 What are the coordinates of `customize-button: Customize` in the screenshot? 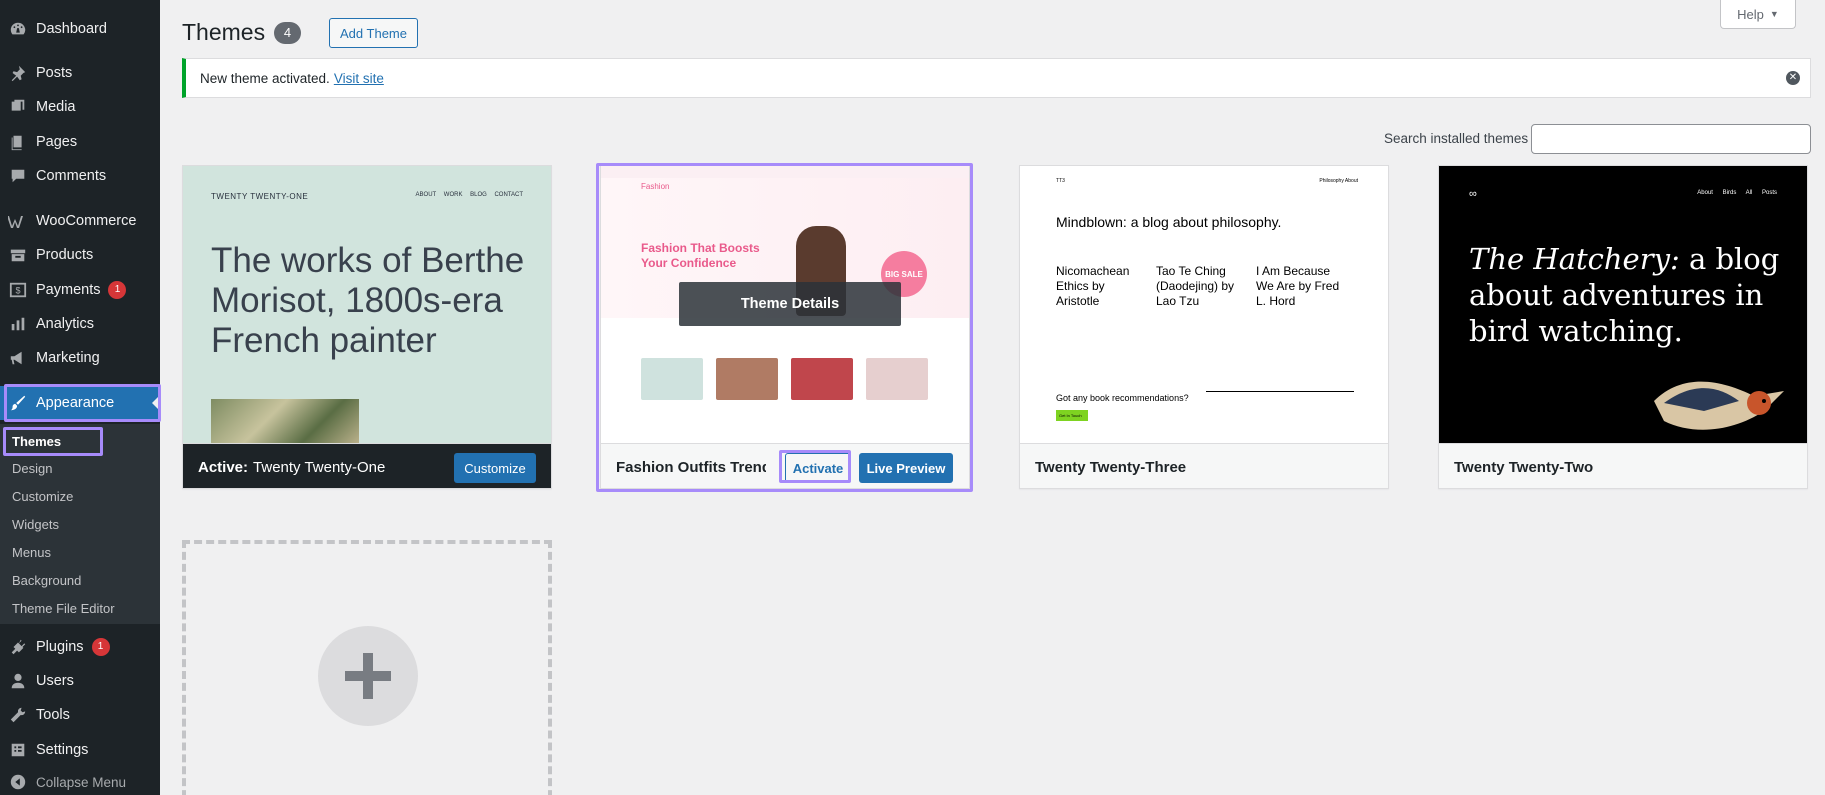 It's located at (495, 468).